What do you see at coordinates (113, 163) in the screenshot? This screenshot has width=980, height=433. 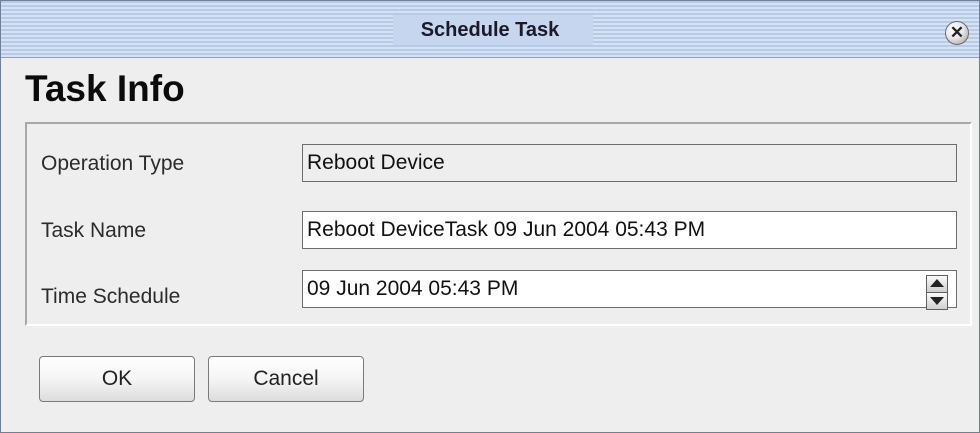 I see `operation-type-label: Operation Type` at bounding box center [113, 163].